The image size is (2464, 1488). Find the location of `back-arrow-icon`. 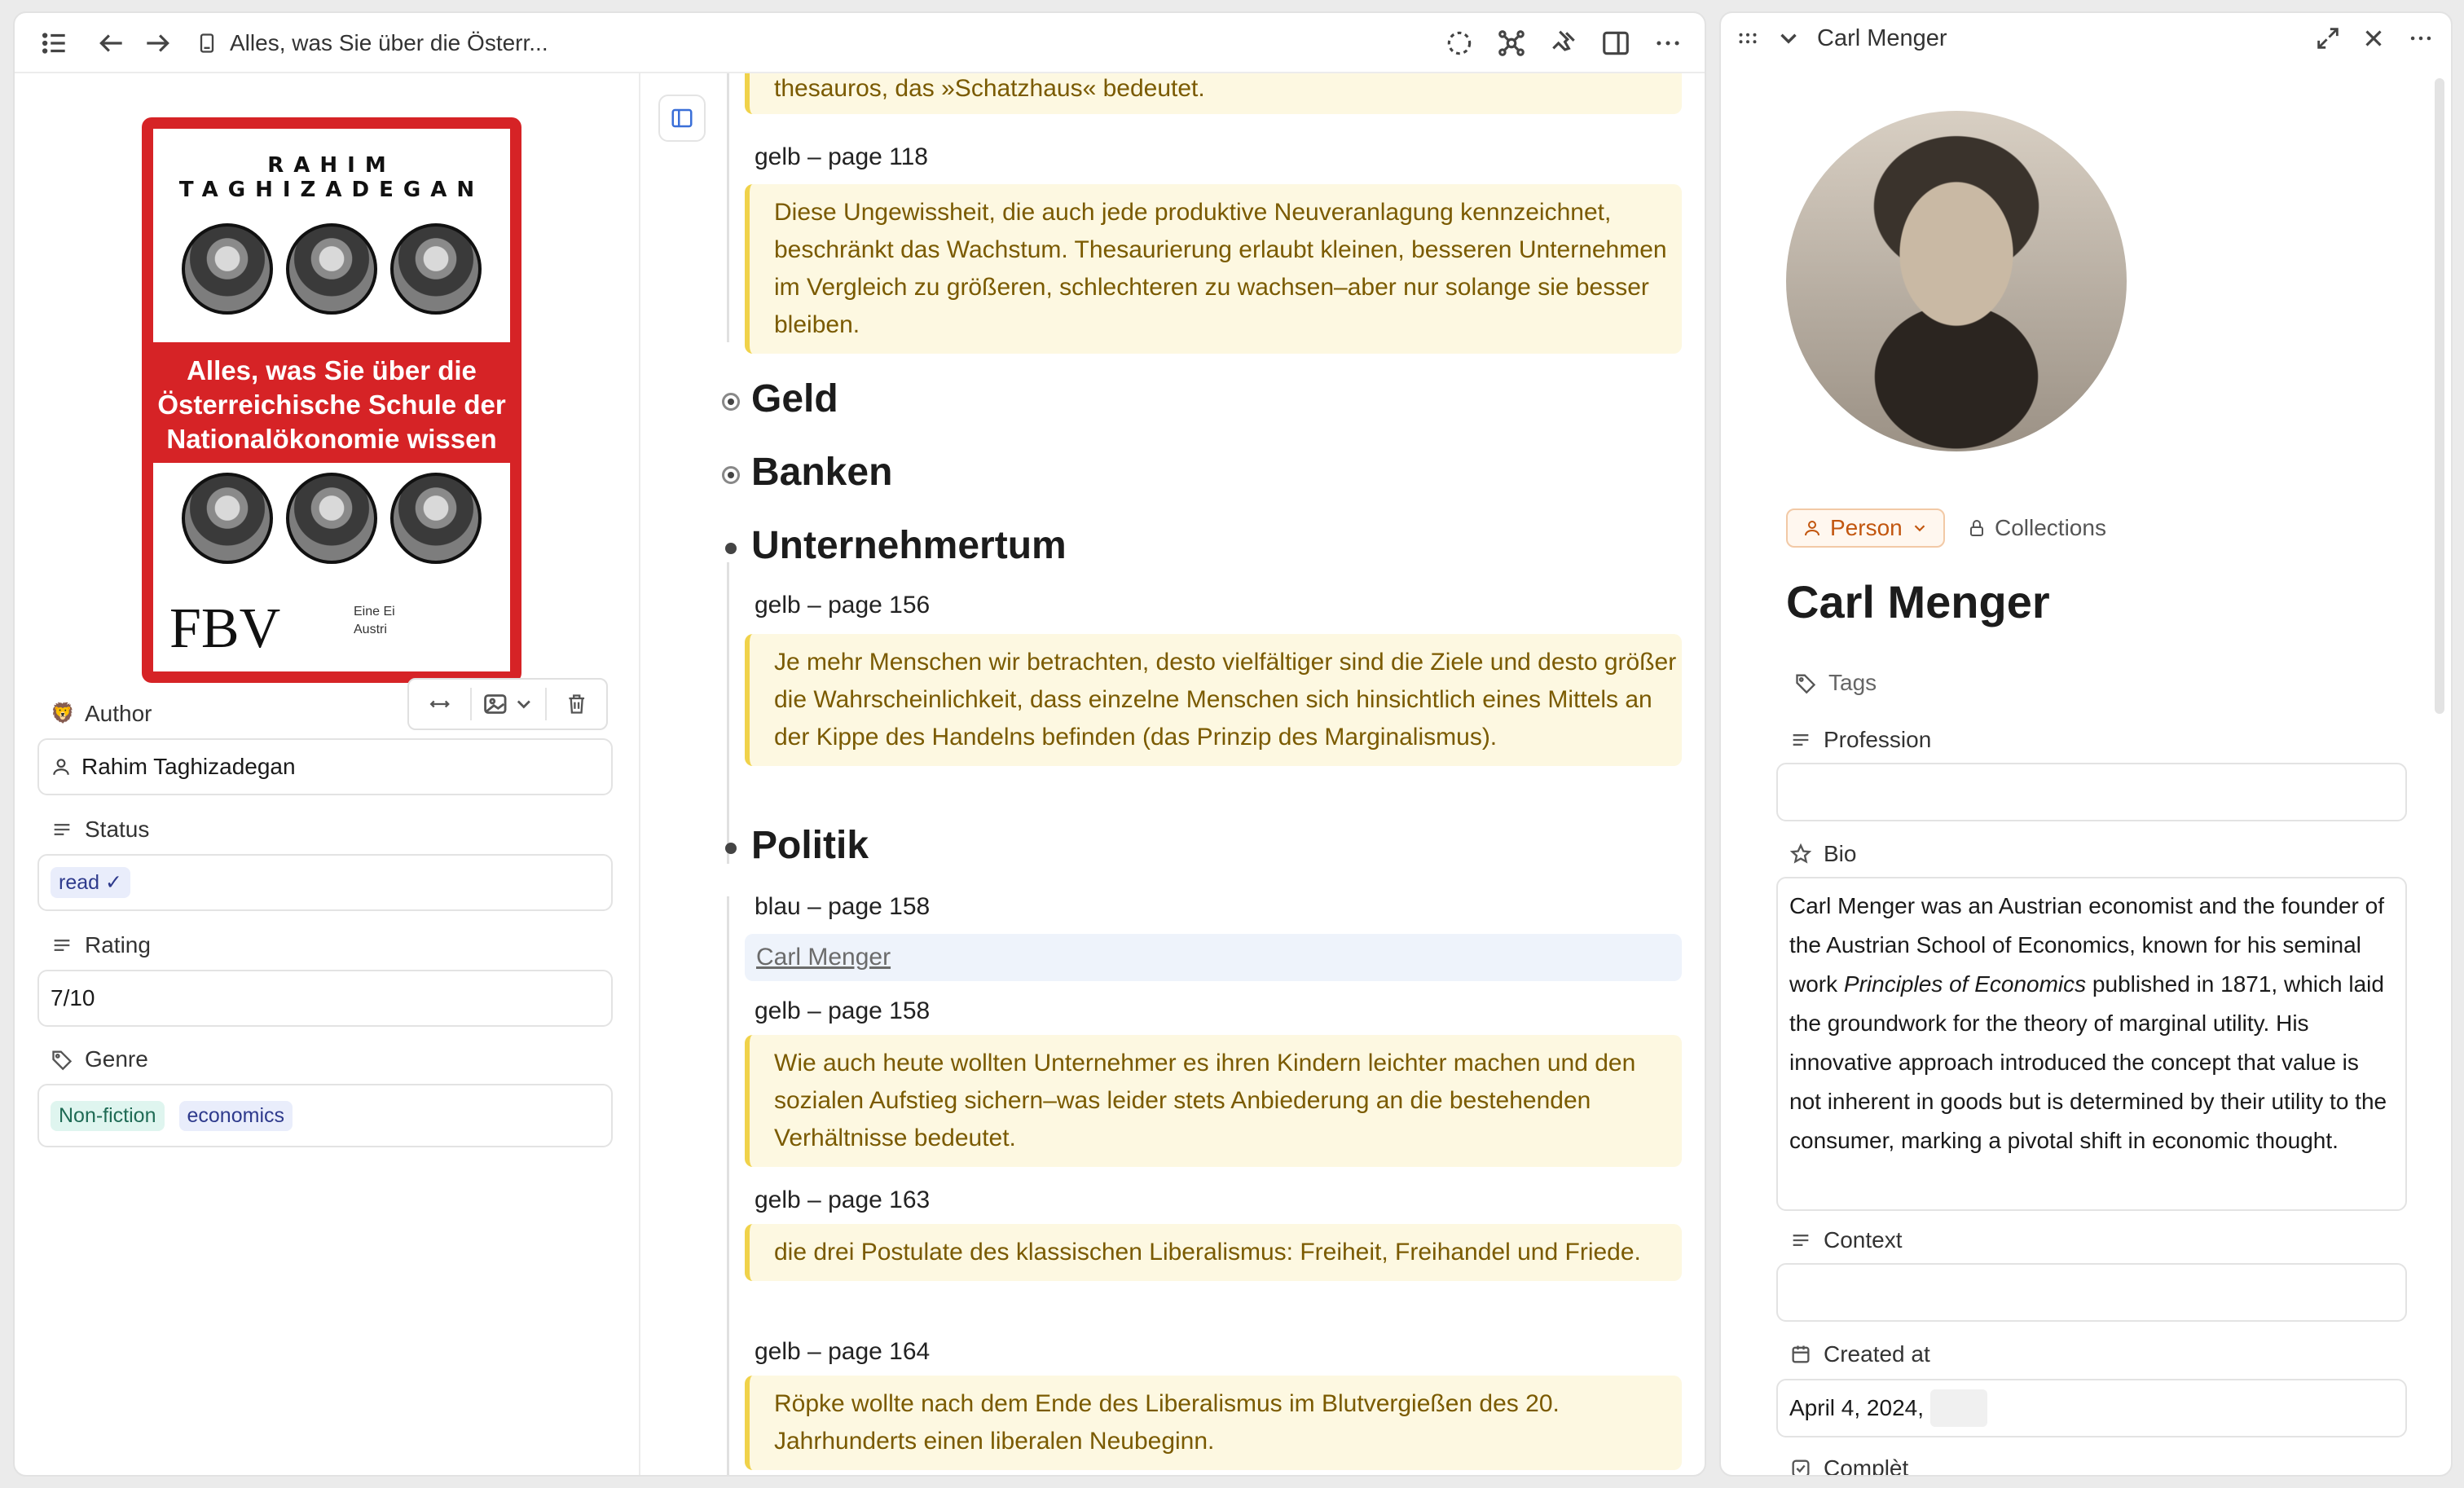

back-arrow-icon is located at coordinates (111, 43).